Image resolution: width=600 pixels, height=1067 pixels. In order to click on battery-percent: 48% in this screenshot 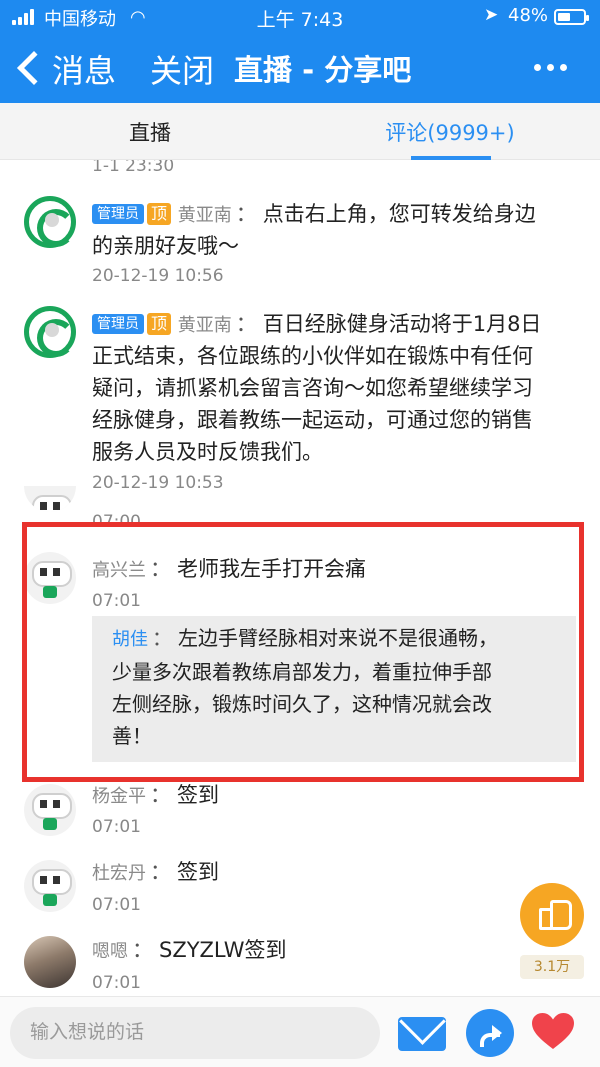, I will do `click(528, 15)`.